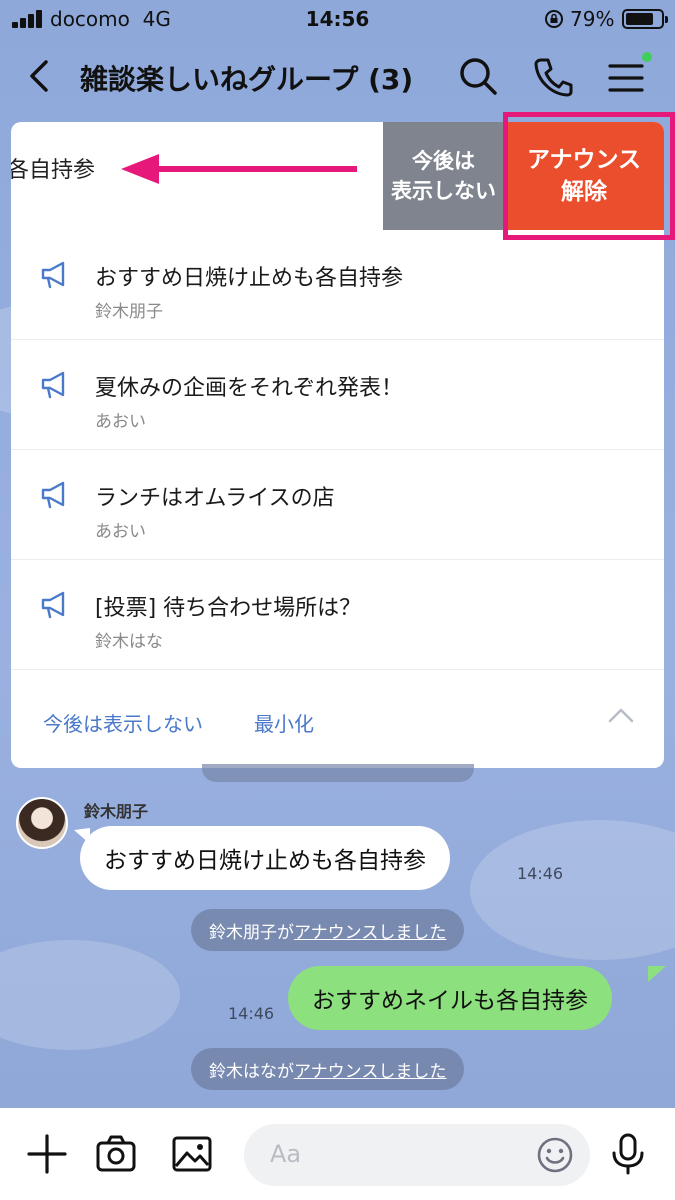  I want to click on announcement-text: 夏休みの企画をそれぞれ発表！, so click(249, 388).